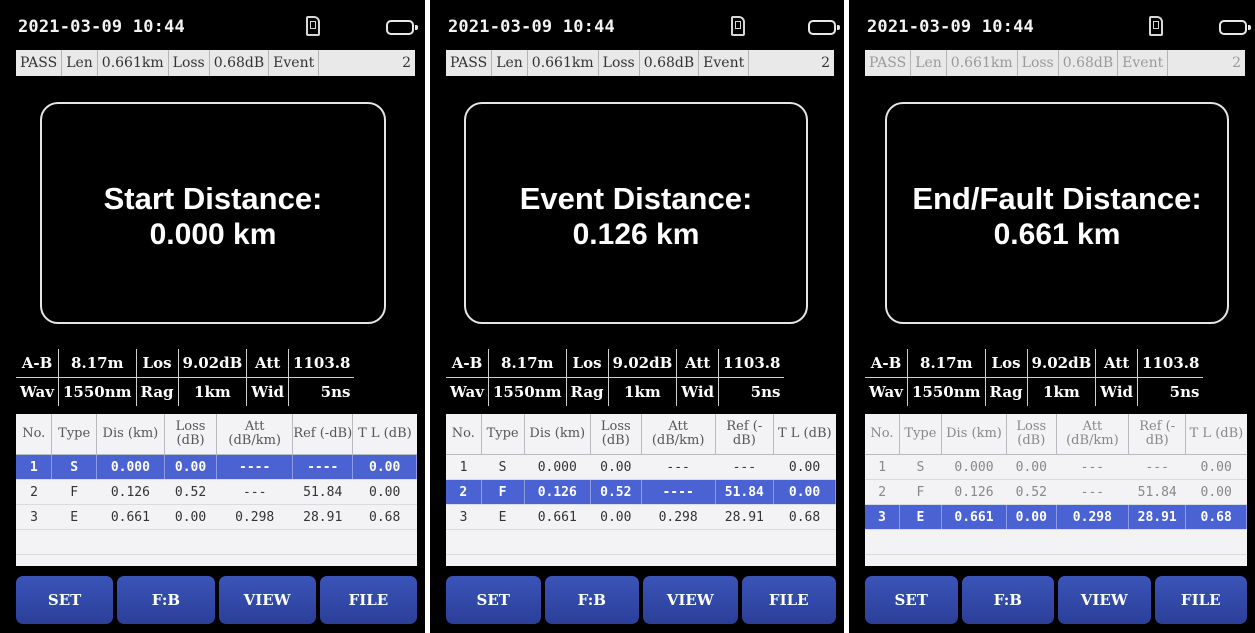 This screenshot has height=633, width=1255. What do you see at coordinates (80, 63) in the screenshot?
I see `len-label: Len` at bounding box center [80, 63].